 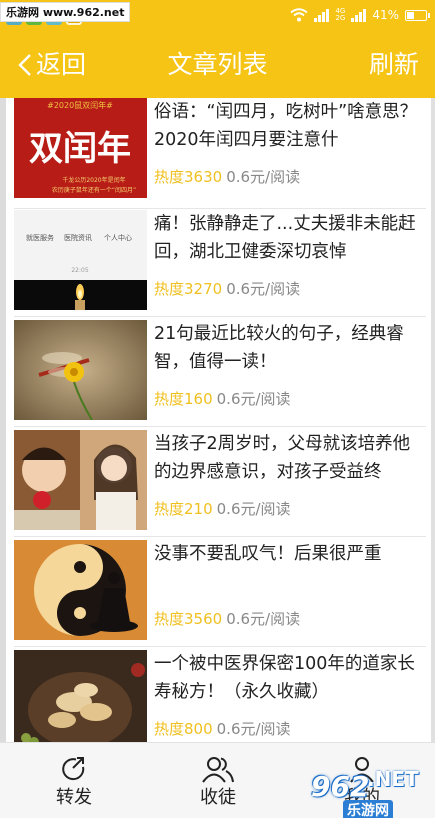 I want to click on site-watermark-logo: 962 .NET 乐游网, so click(x=366, y=792).